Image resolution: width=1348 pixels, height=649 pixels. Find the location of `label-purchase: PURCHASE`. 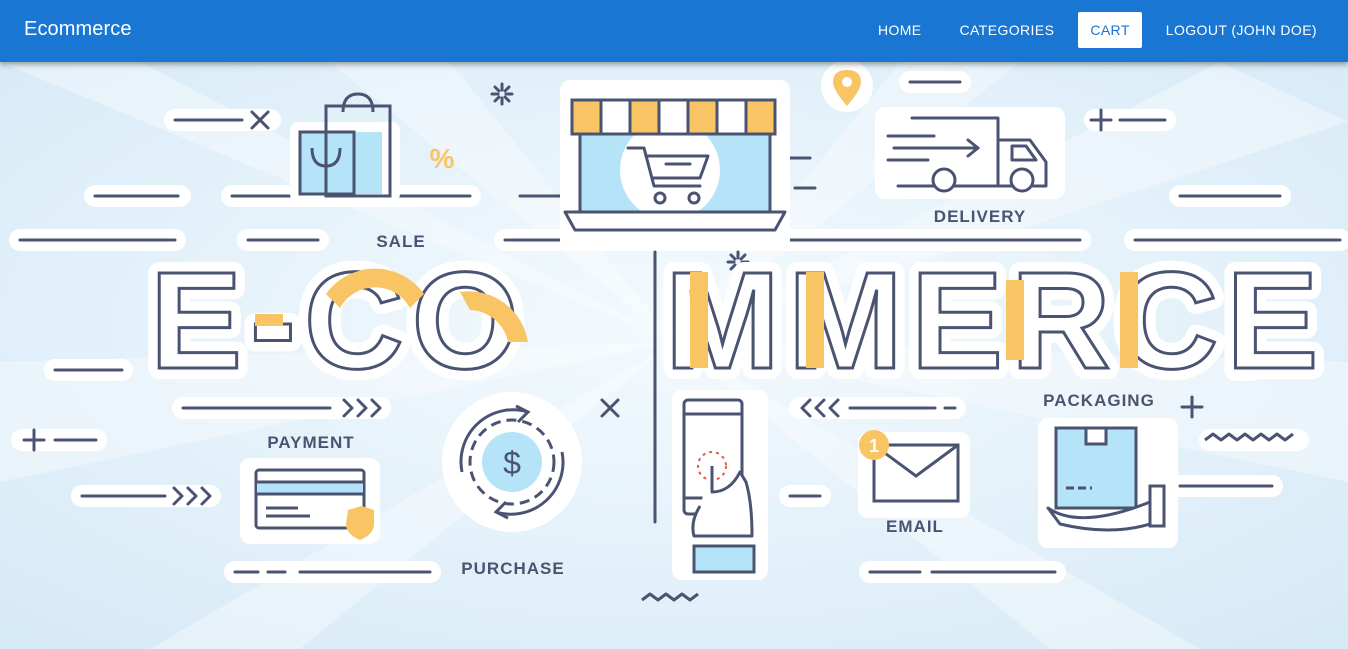

label-purchase: PURCHASE is located at coordinates (512, 568).